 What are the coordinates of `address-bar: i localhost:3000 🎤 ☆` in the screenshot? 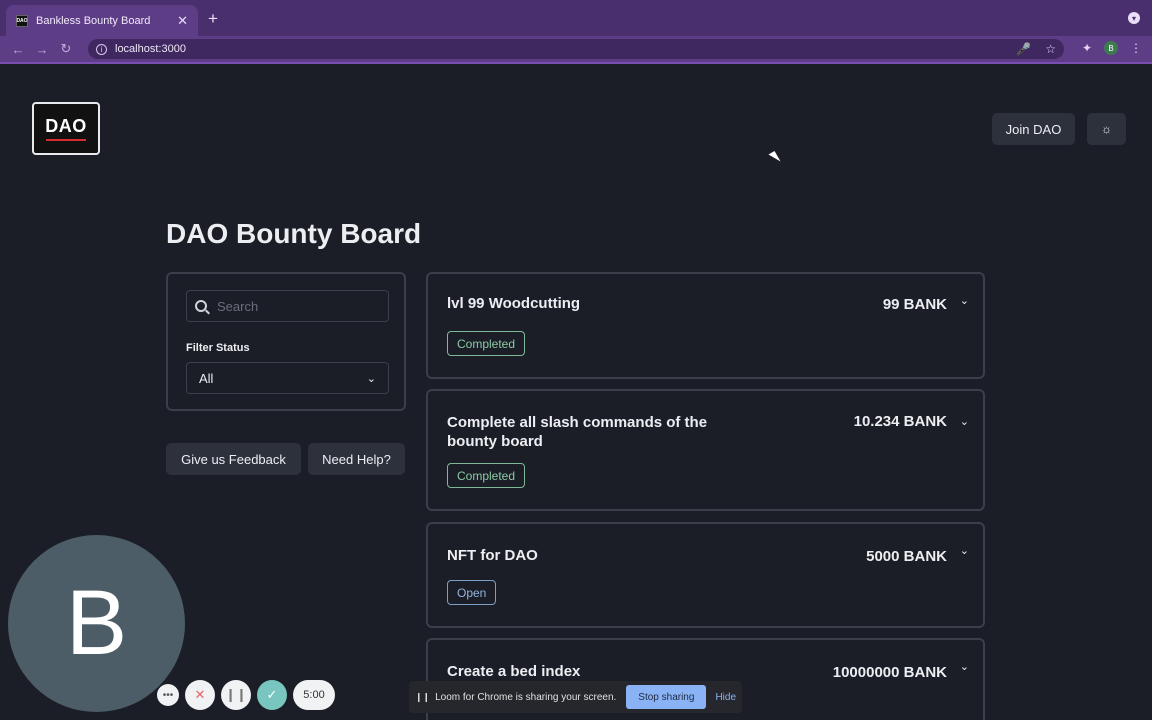 It's located at (576, 49).